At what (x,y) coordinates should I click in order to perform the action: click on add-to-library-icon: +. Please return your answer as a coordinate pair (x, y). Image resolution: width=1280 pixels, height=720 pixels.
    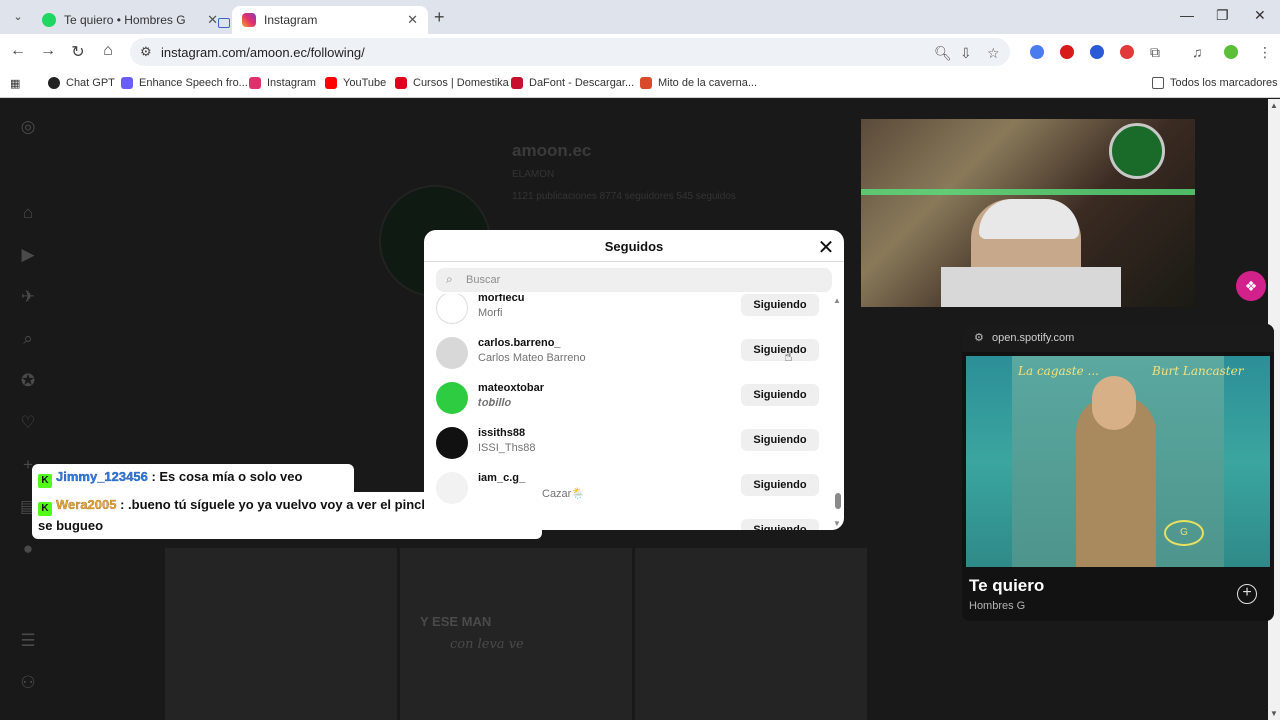
    Looking at the image, I should click on (1247, 594).